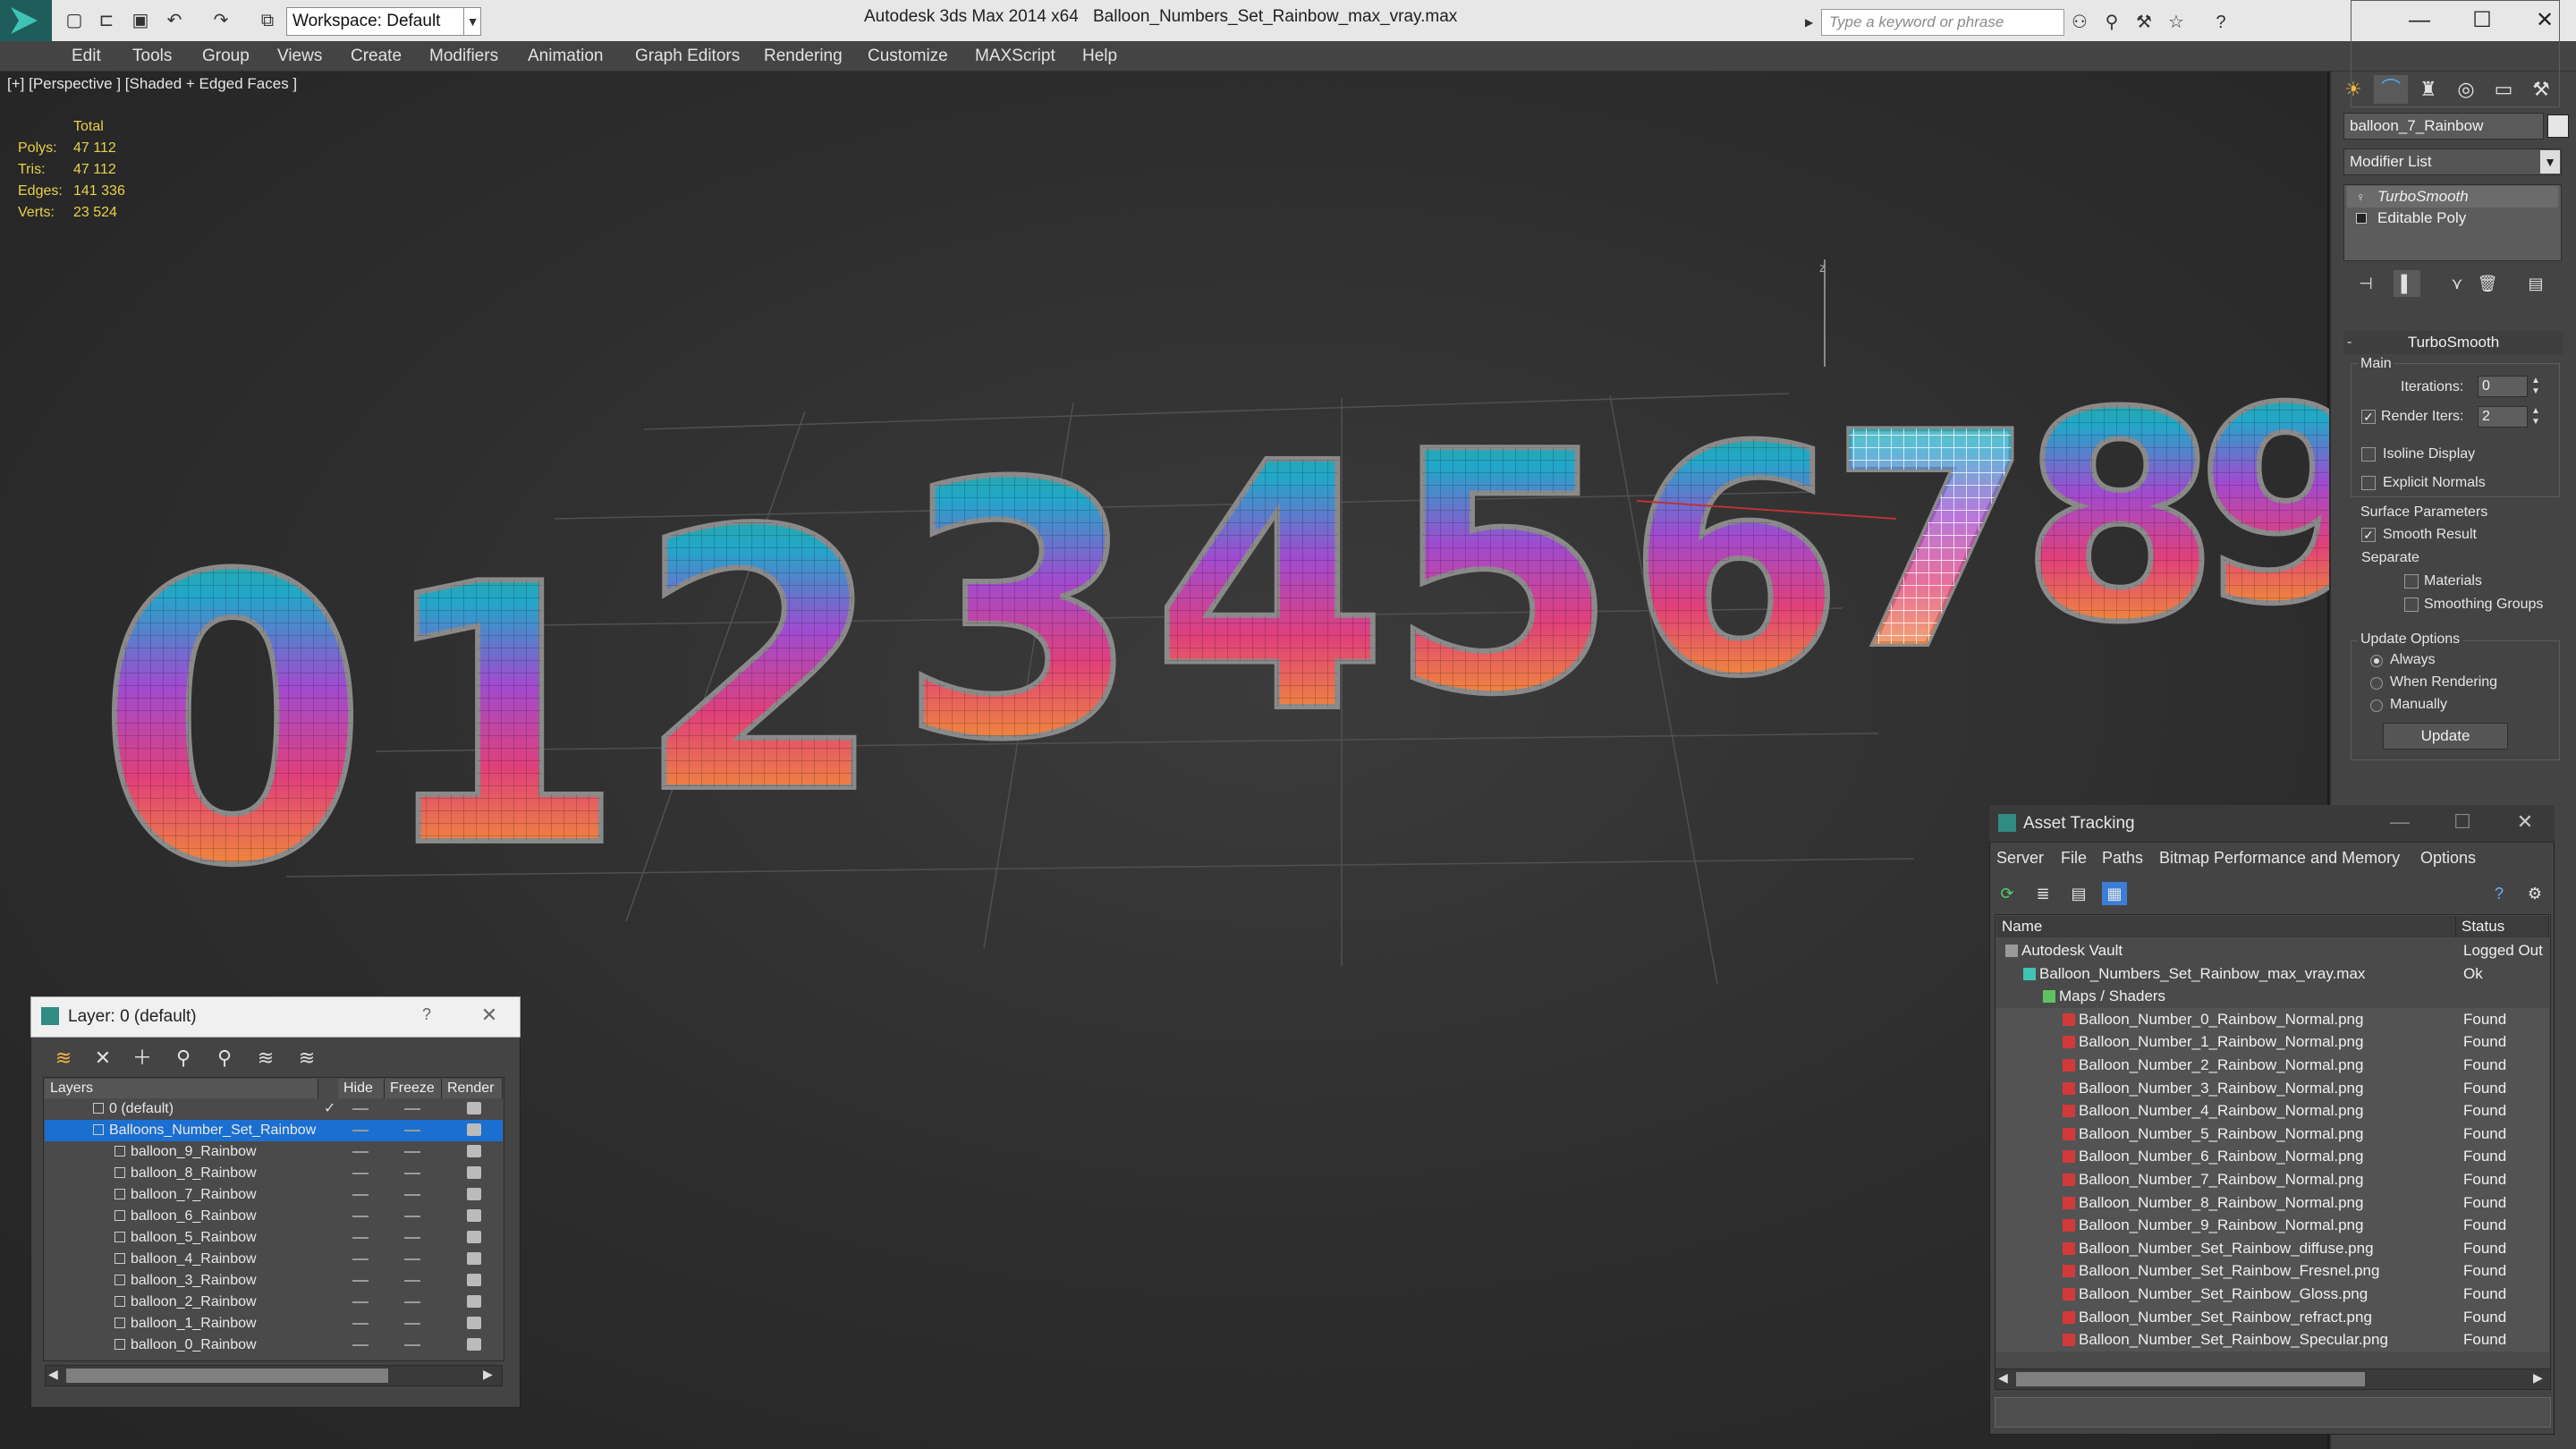 The image size is (2576, 1449). What do you see at coordinates (2443, 126) in the screenshot?
I see `object-name-field: balloon_7_Rainbow` at bounding box center [2443, 126].